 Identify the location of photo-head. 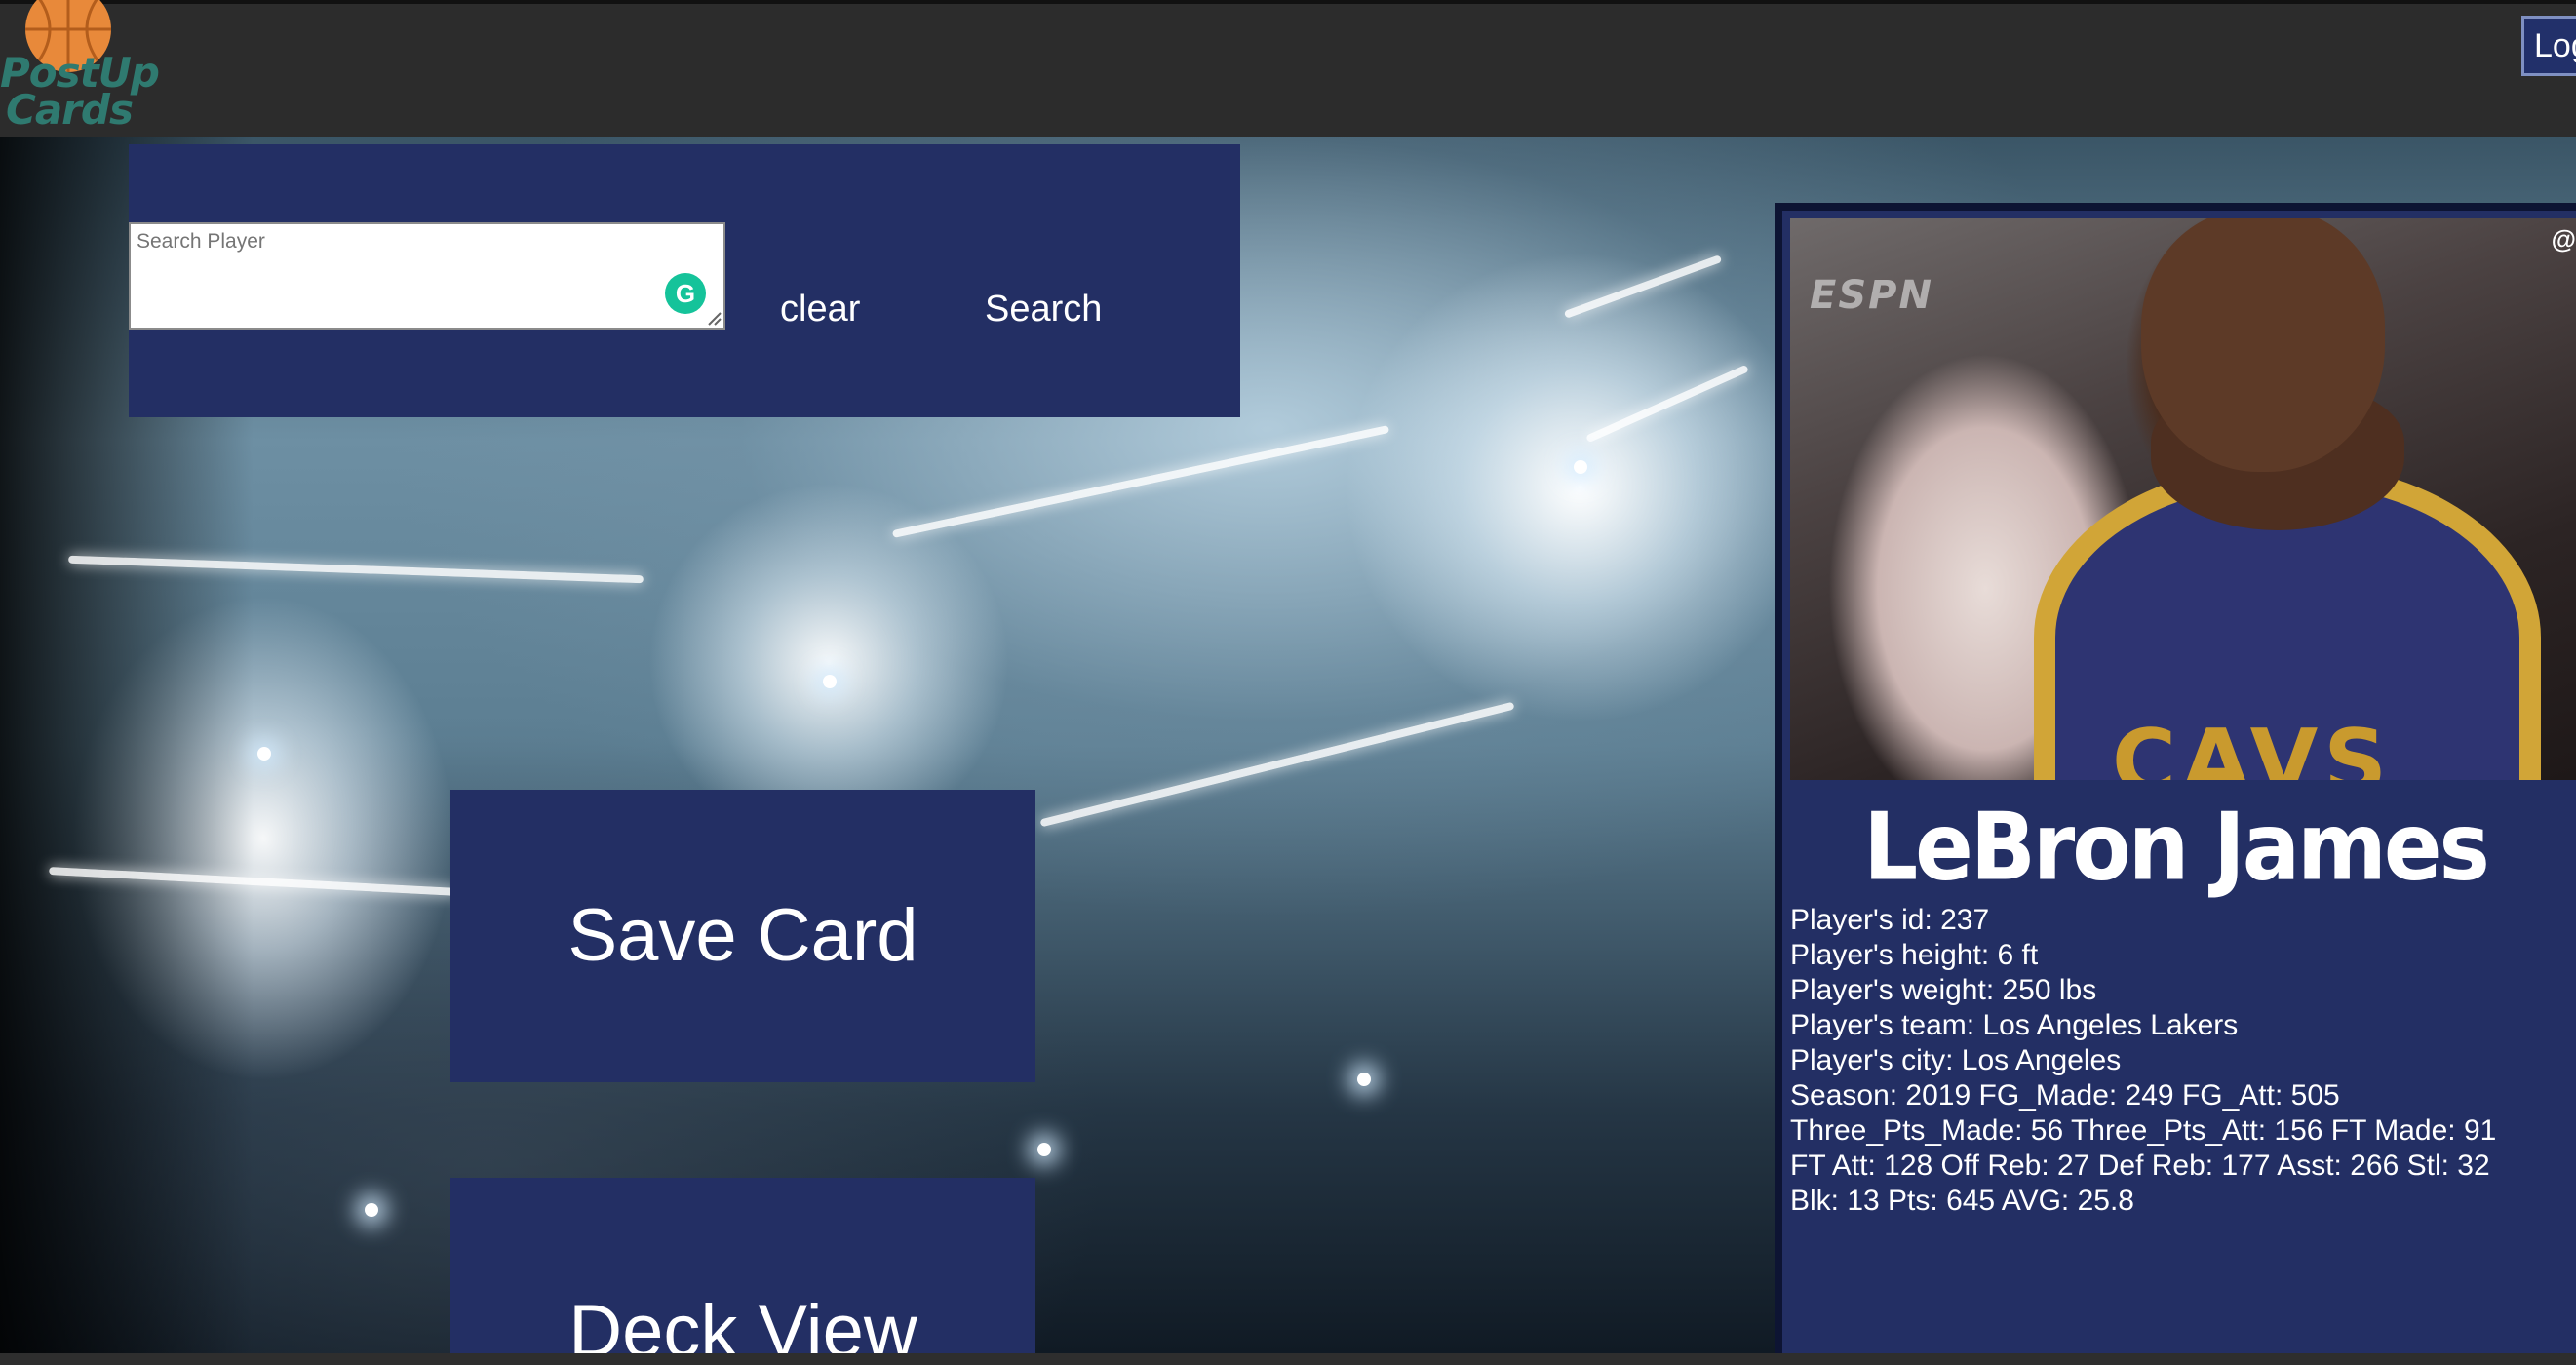
(2263, 345).